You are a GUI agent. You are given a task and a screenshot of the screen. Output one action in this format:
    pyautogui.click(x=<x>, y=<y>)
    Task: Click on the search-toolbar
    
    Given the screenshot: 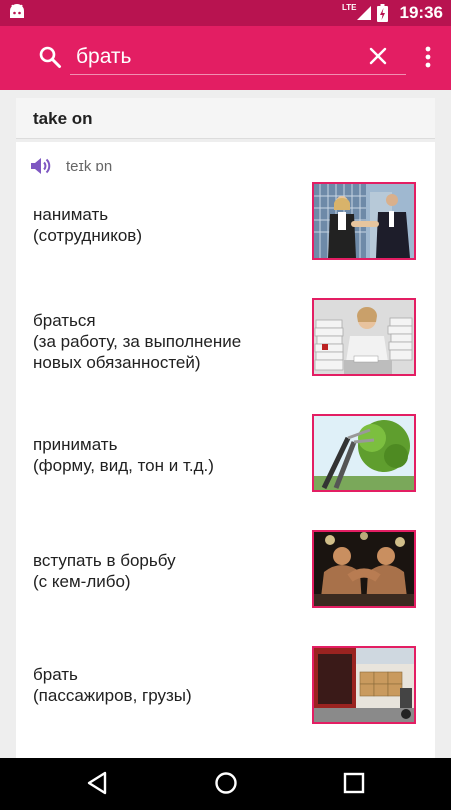 What is the action you would take?
    pyautogui.click(x=225, y=58)
    